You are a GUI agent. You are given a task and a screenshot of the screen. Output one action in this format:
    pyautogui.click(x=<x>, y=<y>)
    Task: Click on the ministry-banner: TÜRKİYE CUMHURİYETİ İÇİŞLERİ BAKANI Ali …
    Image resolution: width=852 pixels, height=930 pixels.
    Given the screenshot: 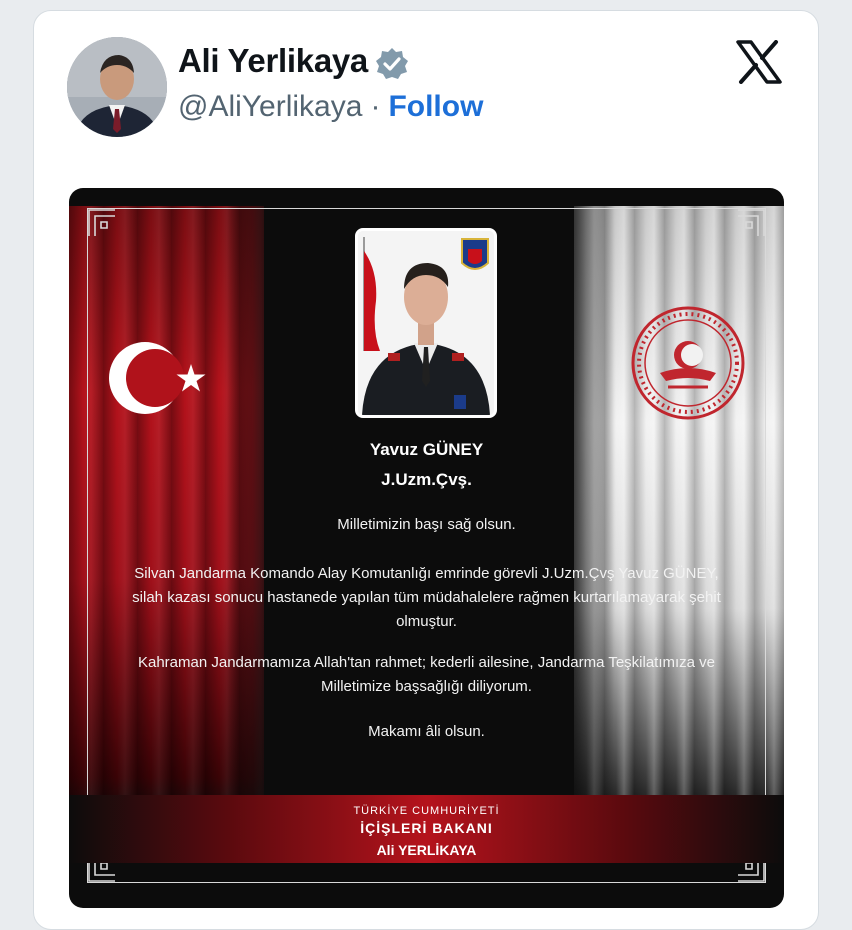 What is the action you would take?
    pyautogui.click(x=426, y=829)
    